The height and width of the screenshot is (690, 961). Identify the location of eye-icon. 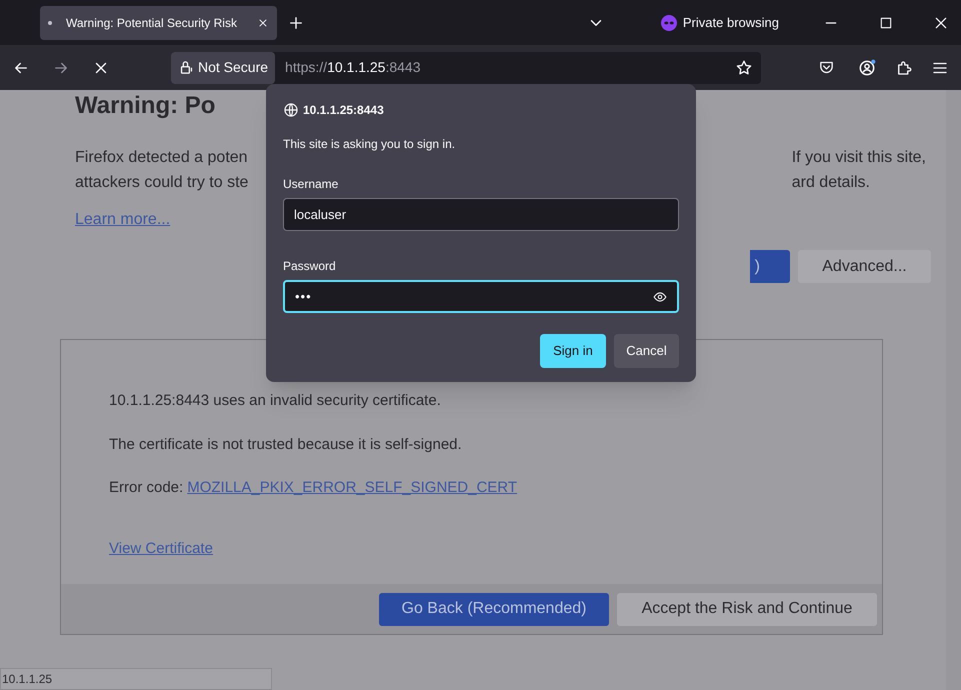
(660, 297).